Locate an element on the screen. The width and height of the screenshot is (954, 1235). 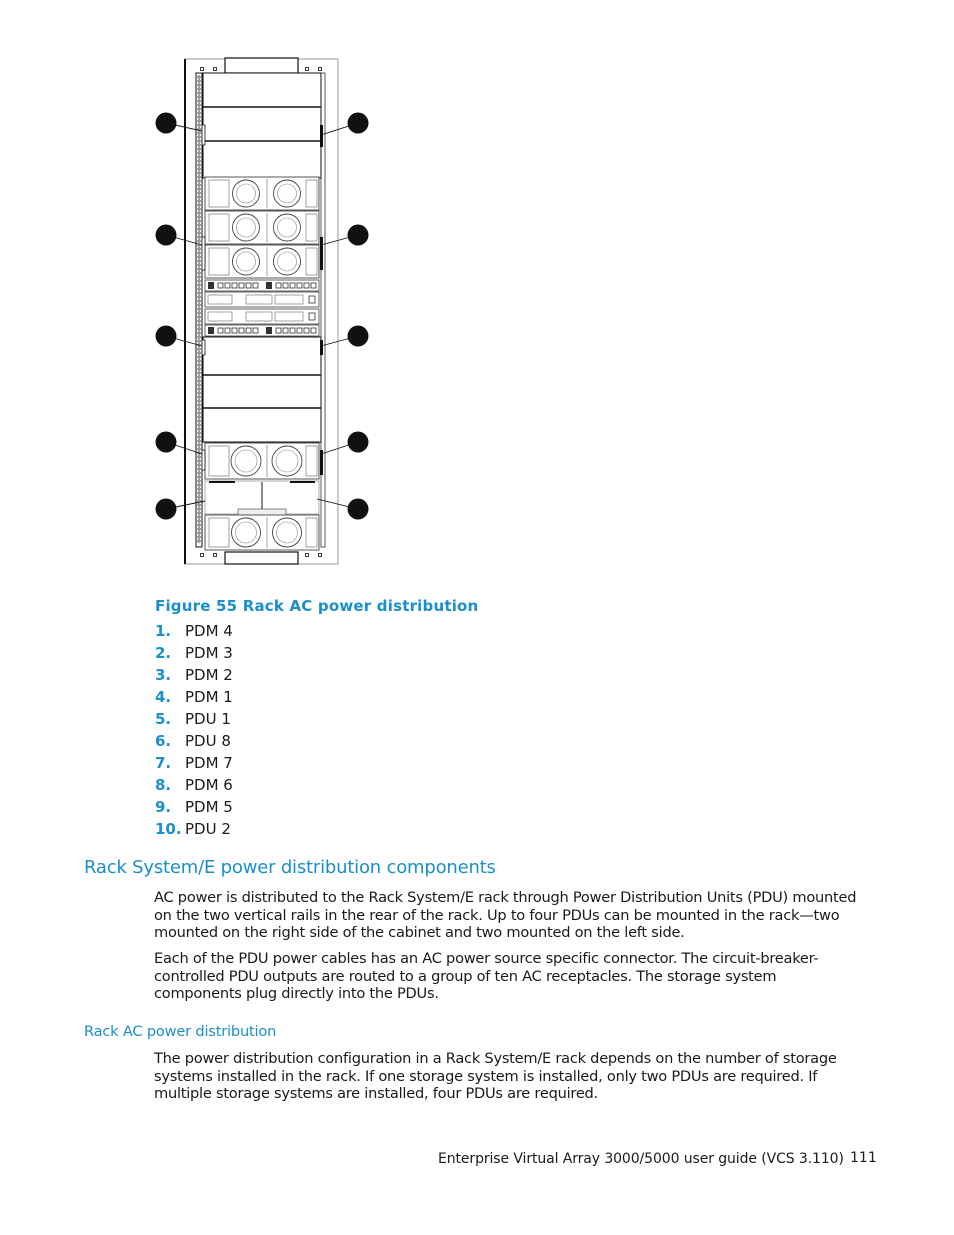
legend-label: PDM 1 is located at coordinates (209, 697).